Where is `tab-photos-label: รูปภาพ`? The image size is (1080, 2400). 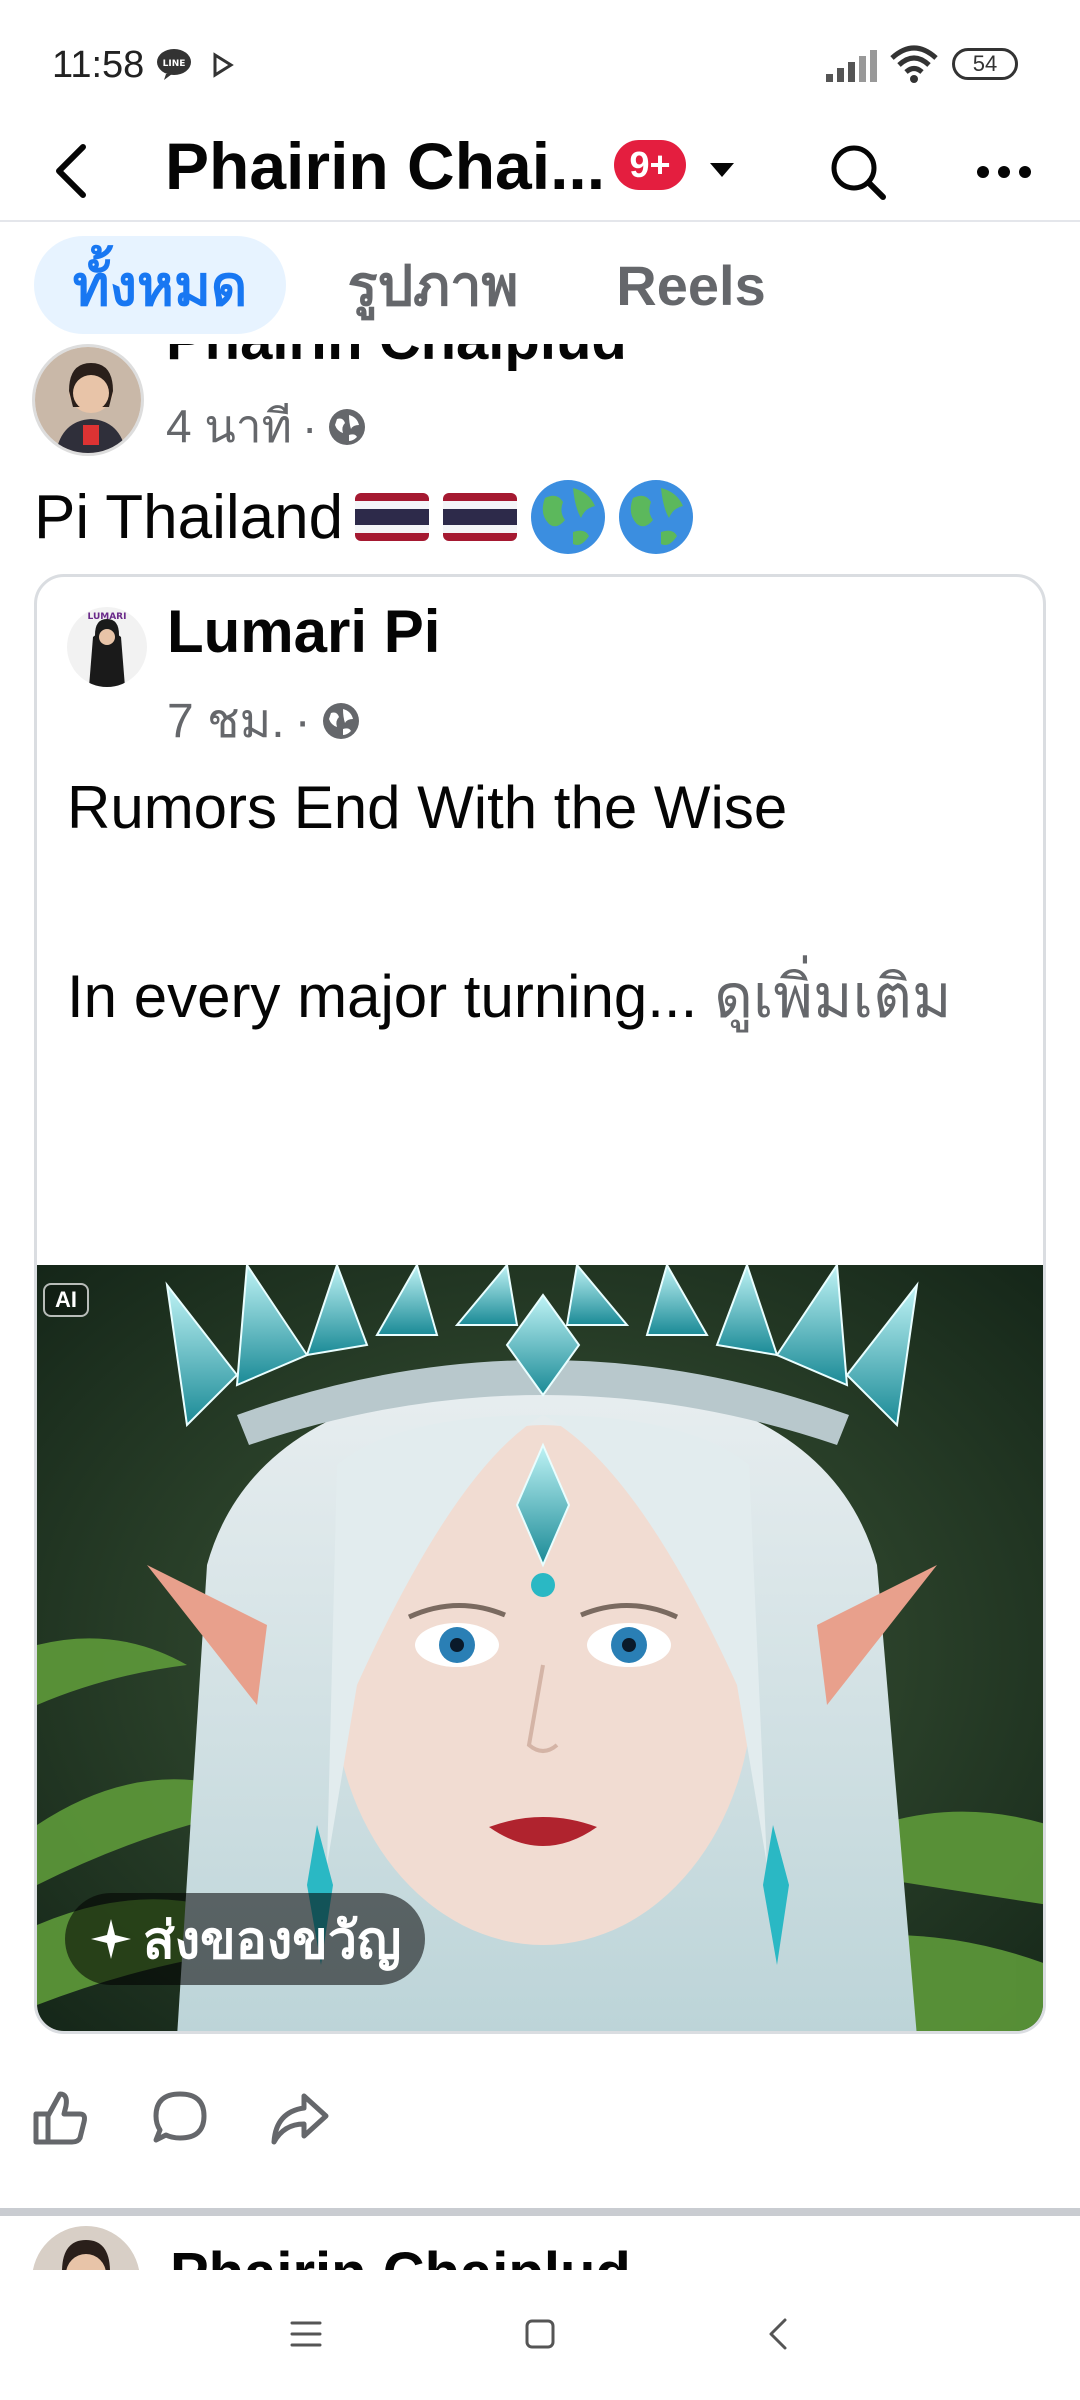 tab-photos-label: รูปภาพ is located at coordinates (433, 285).